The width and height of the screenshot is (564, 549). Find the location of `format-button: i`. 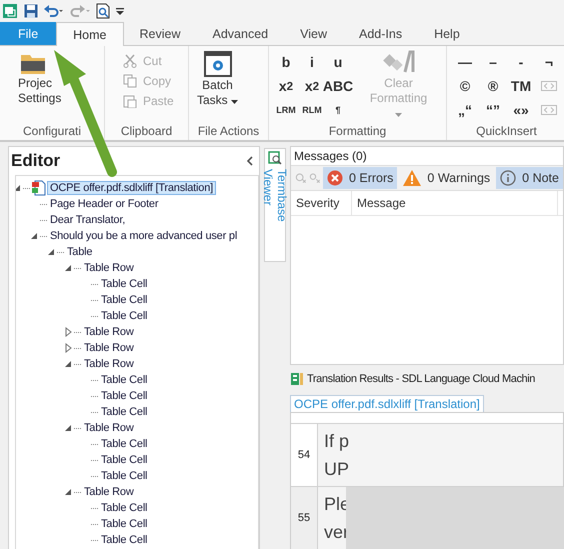

format-button: i is located at coordinates (312, 62).